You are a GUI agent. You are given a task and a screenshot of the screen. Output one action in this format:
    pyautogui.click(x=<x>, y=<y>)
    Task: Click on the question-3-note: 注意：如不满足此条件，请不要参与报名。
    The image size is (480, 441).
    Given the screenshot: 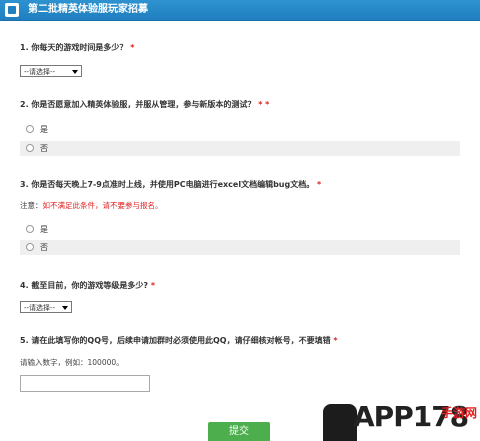 What is the action you would take?
    pyautogui.click(x=91, y=205)
    